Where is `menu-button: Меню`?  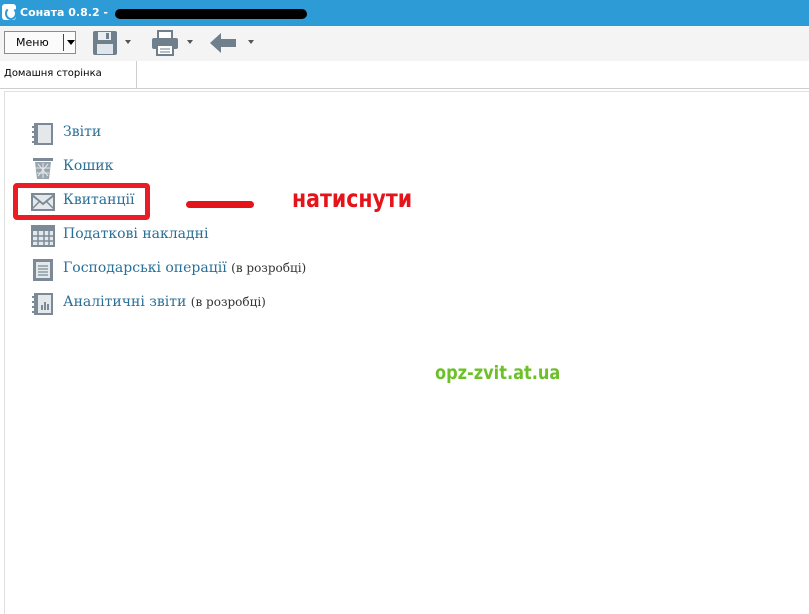
menu-button: Меню is located at coordinates (40, 42).